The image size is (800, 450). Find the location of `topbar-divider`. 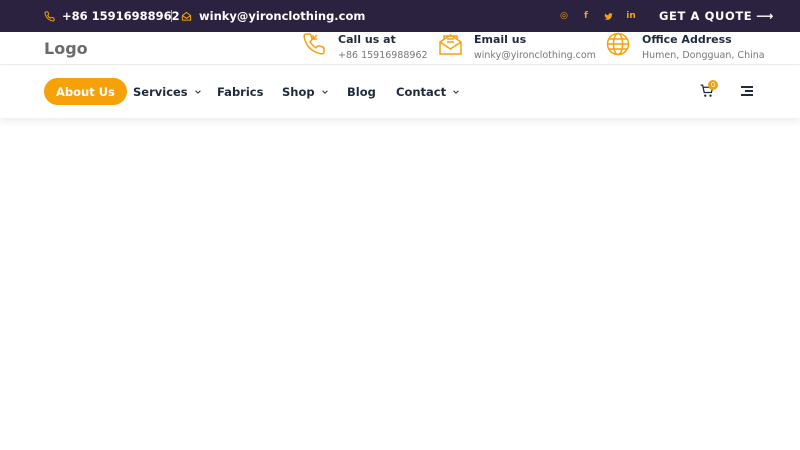

topbar-divider is located at coordinates (171, 16).